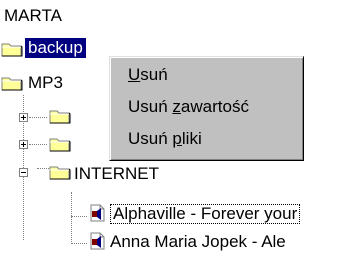 The height and width of the screenshot is (255, 358). What do you see at coordinates (188, 107) in the screenshot?
I see `menu-item-delete-contents: Usuń zawartość` at bounding box center [188, 107].